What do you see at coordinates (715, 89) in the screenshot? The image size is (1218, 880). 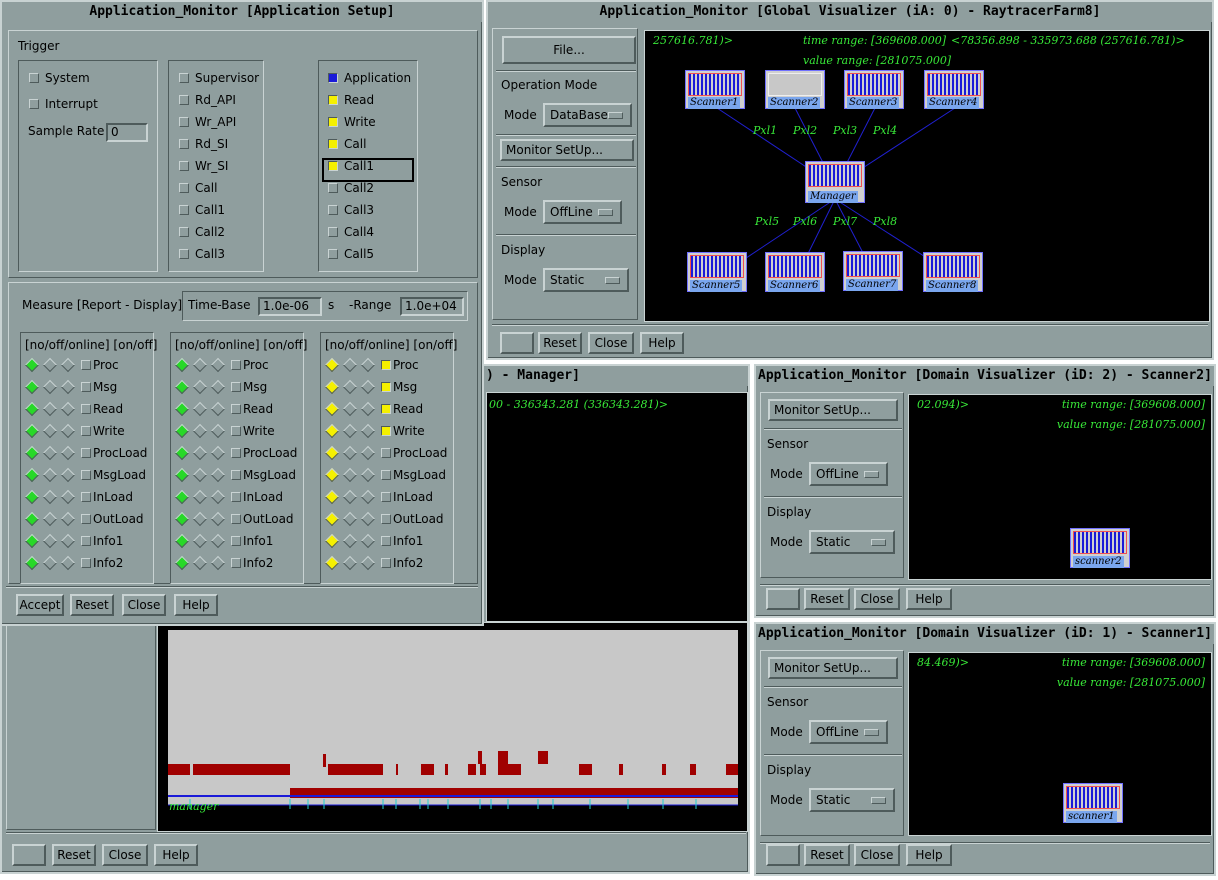 I see `node-scanner1: Scanner1` at bounding box center [715, 89].